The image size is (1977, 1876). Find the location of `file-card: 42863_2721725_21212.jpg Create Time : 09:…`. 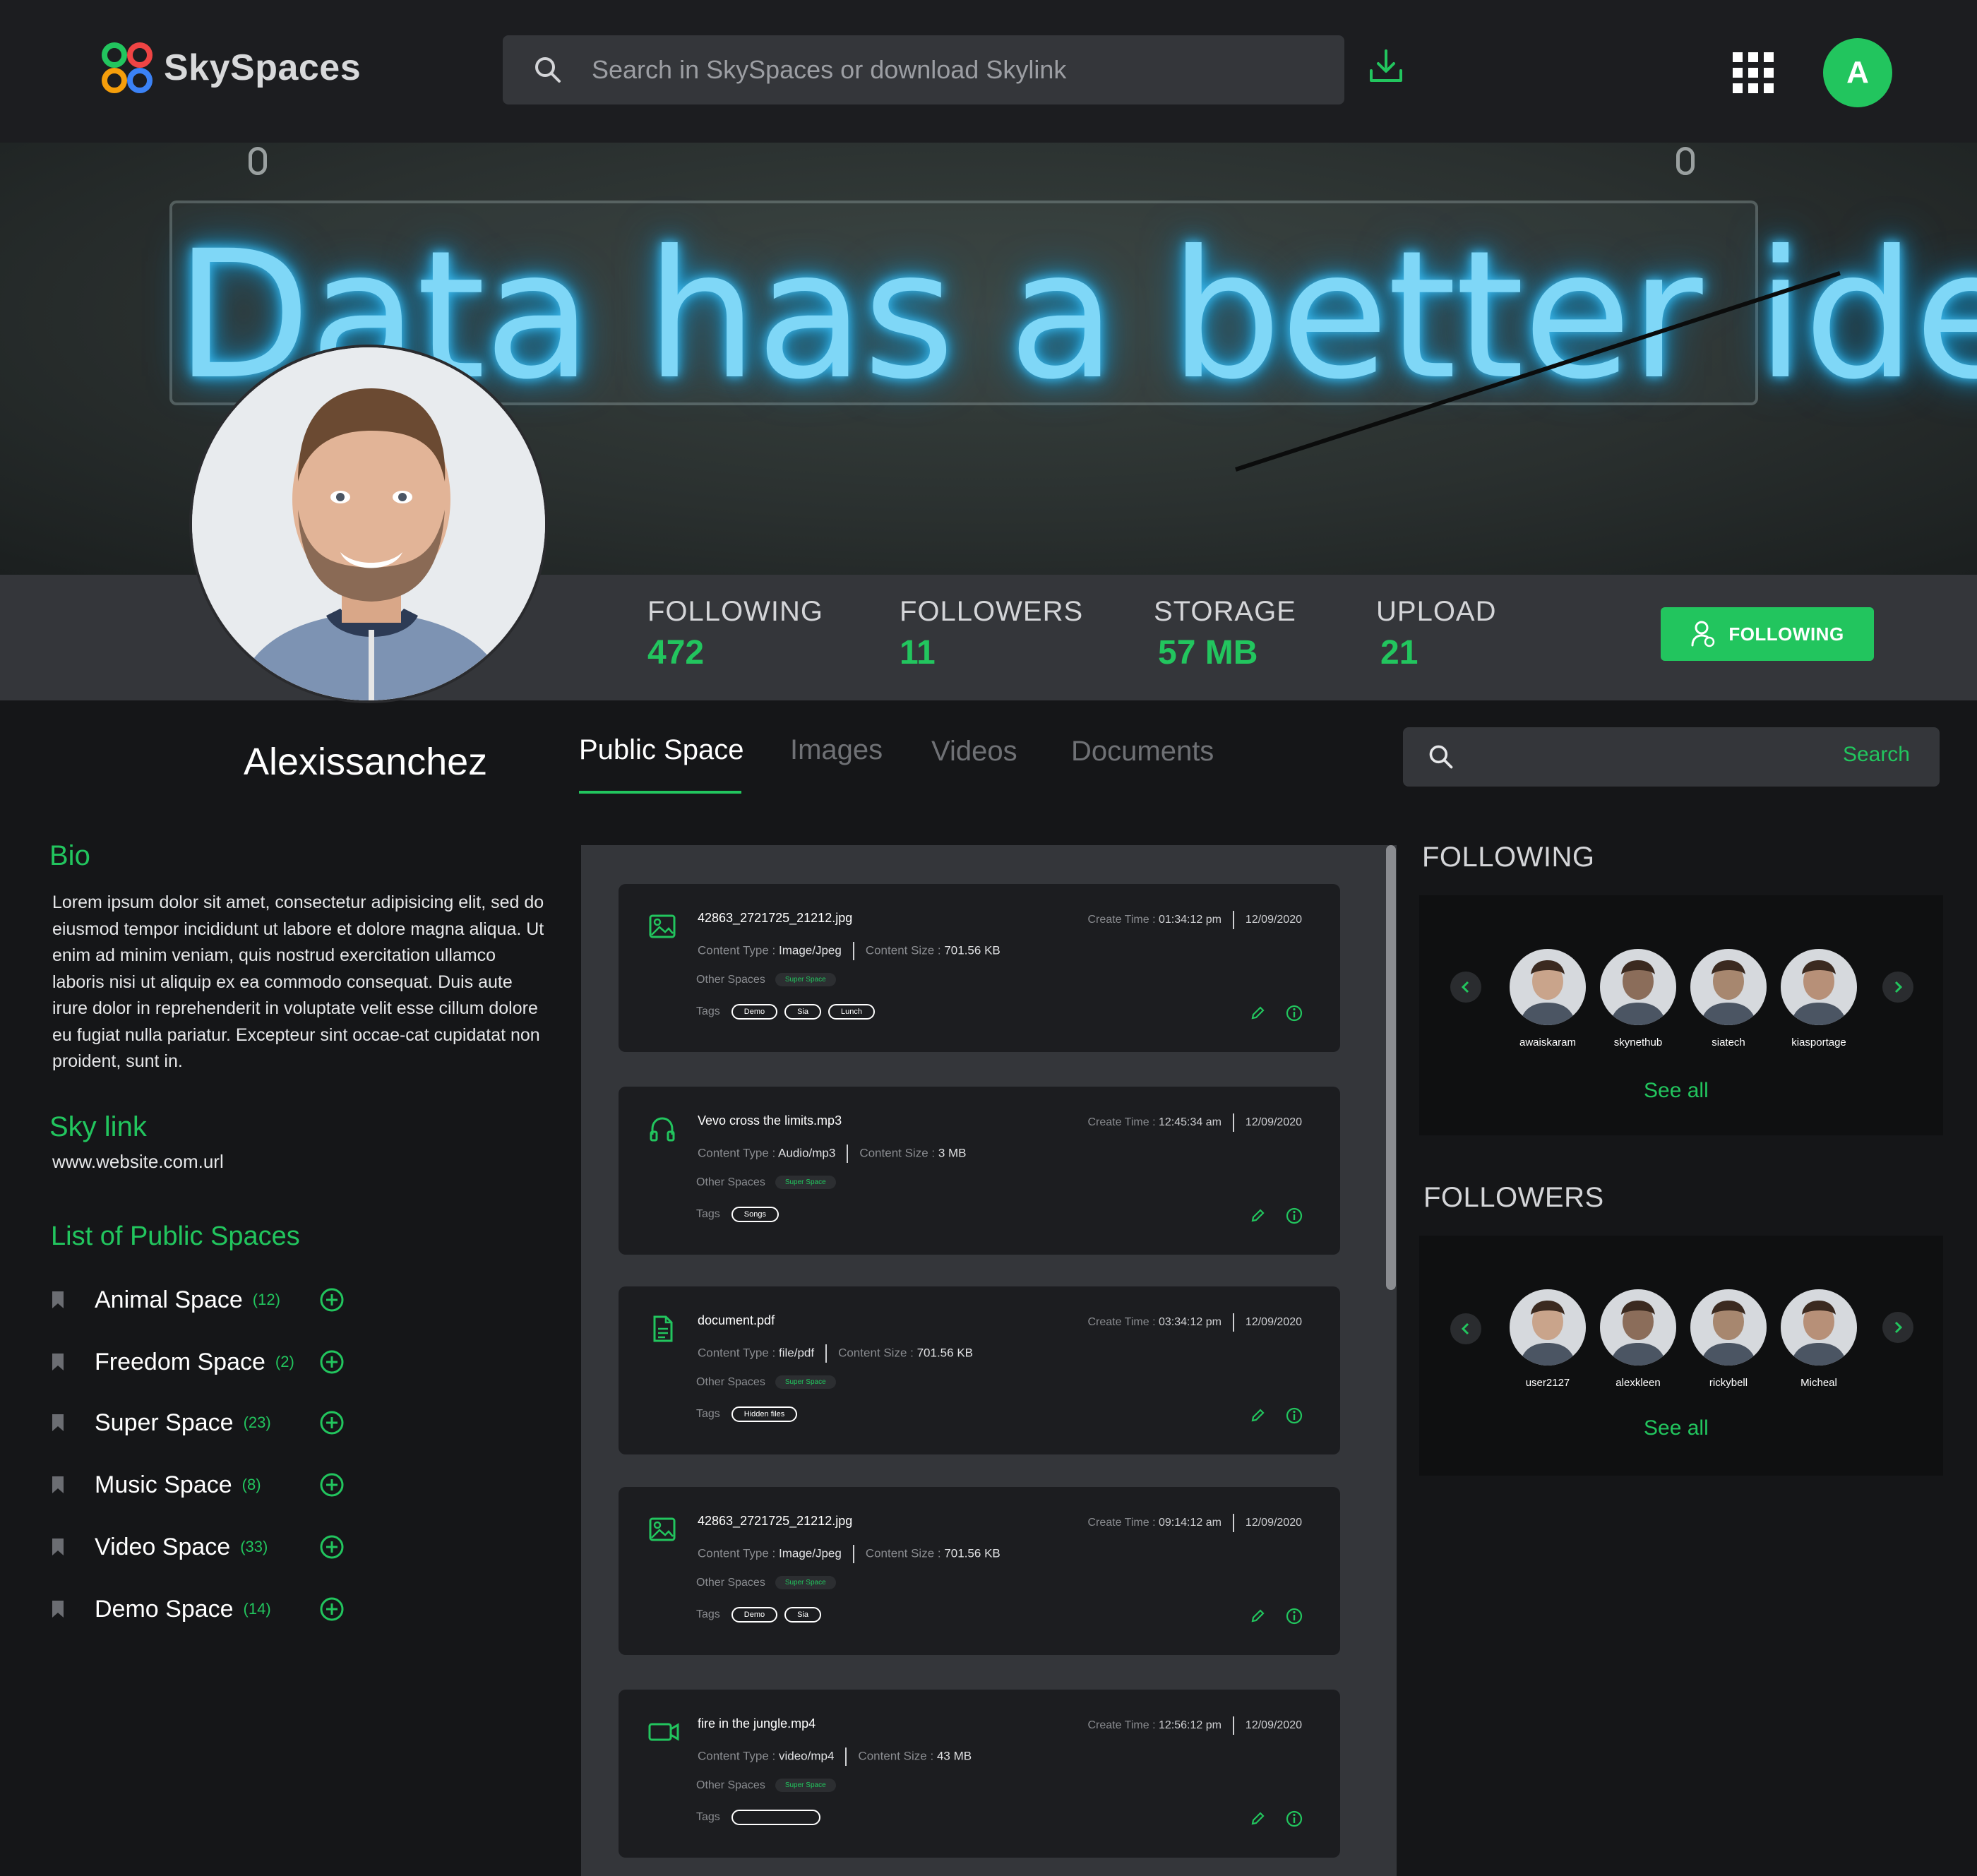

file-card: 42863_2721725_21212.jpg Create Time : 09:… is located at coordinates (979, 1571).